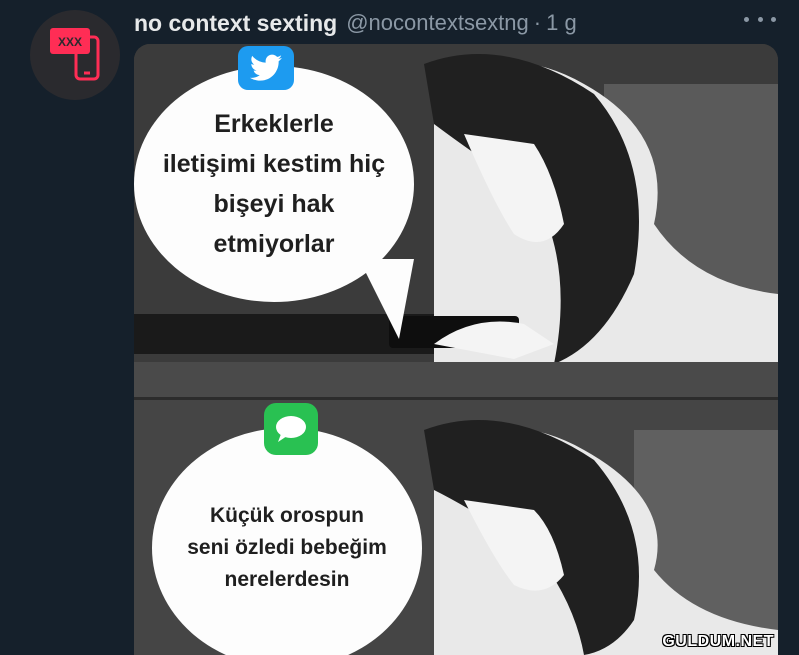 The image size is (799, 655). Describe the element at coordinates (70, 42) in the screenshot. I see `avatar-badge-text: XXX` at that location.